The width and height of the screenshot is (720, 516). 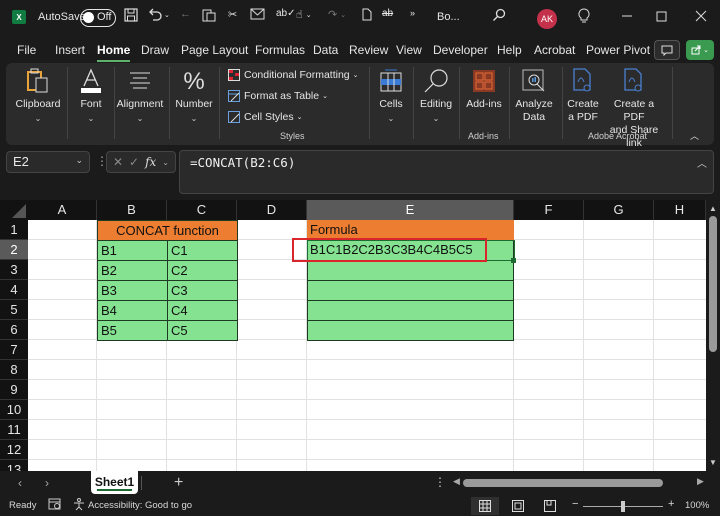 What do you see at coordinates (446, 172) in the screenshot?
I see `formula-input: =CONCAT(B2:C6) ︿` at bounding box center [446, 172].